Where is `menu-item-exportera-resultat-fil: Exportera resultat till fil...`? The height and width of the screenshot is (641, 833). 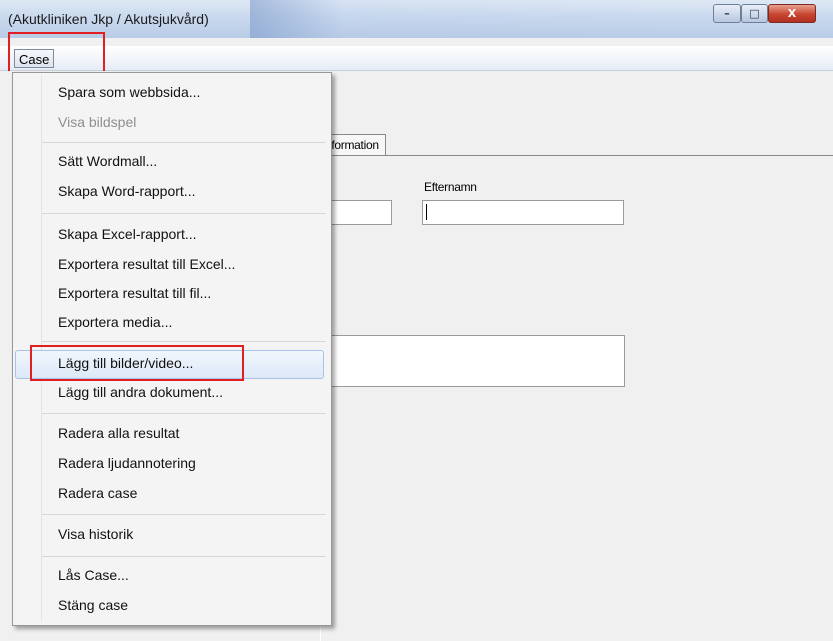
menu-item-exportera-resultat-fil: Exportera resultat till fil... is located at coordinates (134, 293).